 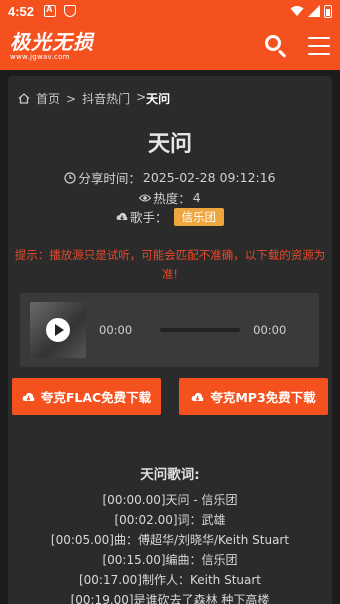 I want to click on eye-icon, so click(x=145, y=197).